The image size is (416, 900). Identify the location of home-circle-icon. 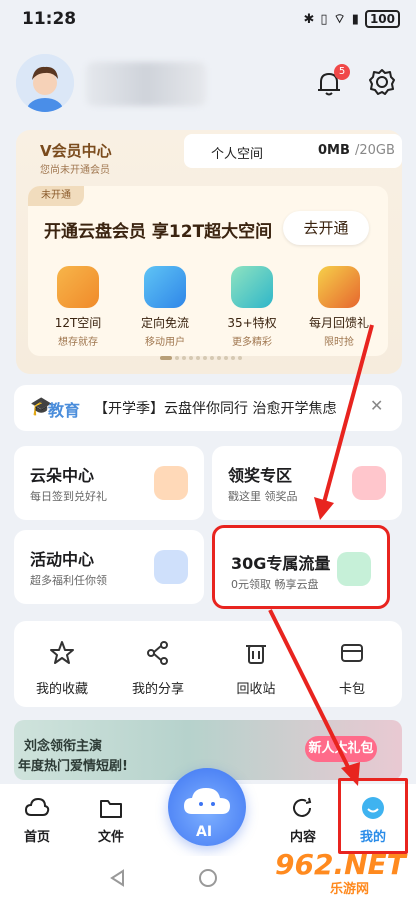
(208, 878).